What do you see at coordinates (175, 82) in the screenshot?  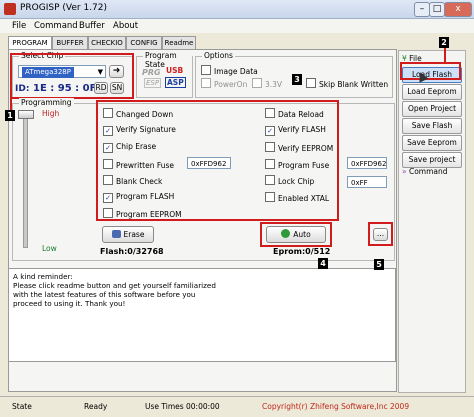 I see `asp-indicator: ASP` at bounding box center [175, 82].